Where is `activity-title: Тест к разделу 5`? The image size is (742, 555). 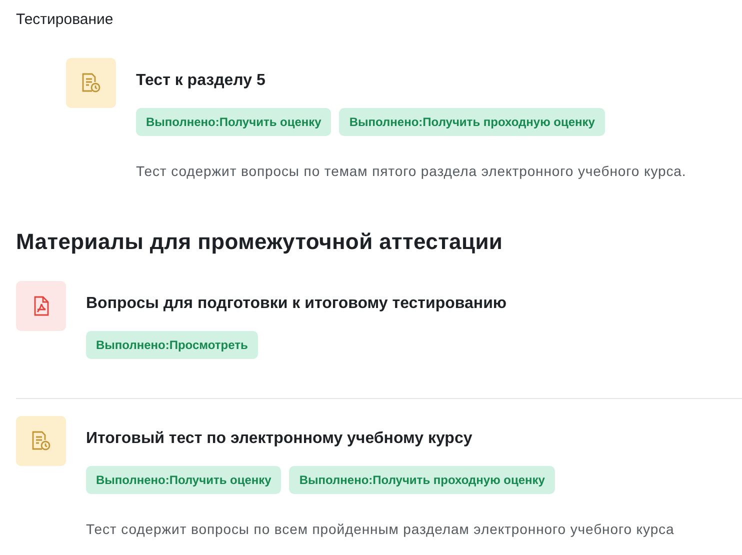
activity-title: Тест к разделу 5 is located at coordinates (411, 81).